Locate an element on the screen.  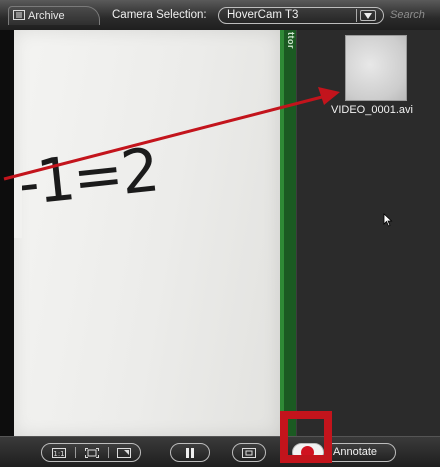
annotate-button: Annotate is located at coordinates (360, 452).